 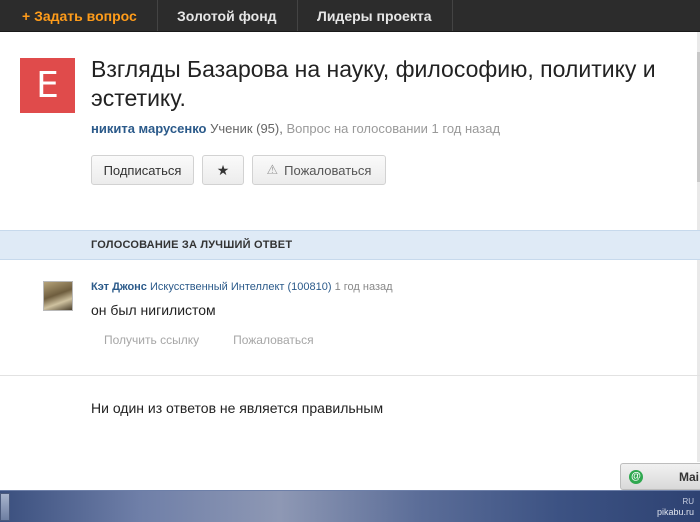 I want to click on answer-time: 1 год назад, so click(x=363, y=287).